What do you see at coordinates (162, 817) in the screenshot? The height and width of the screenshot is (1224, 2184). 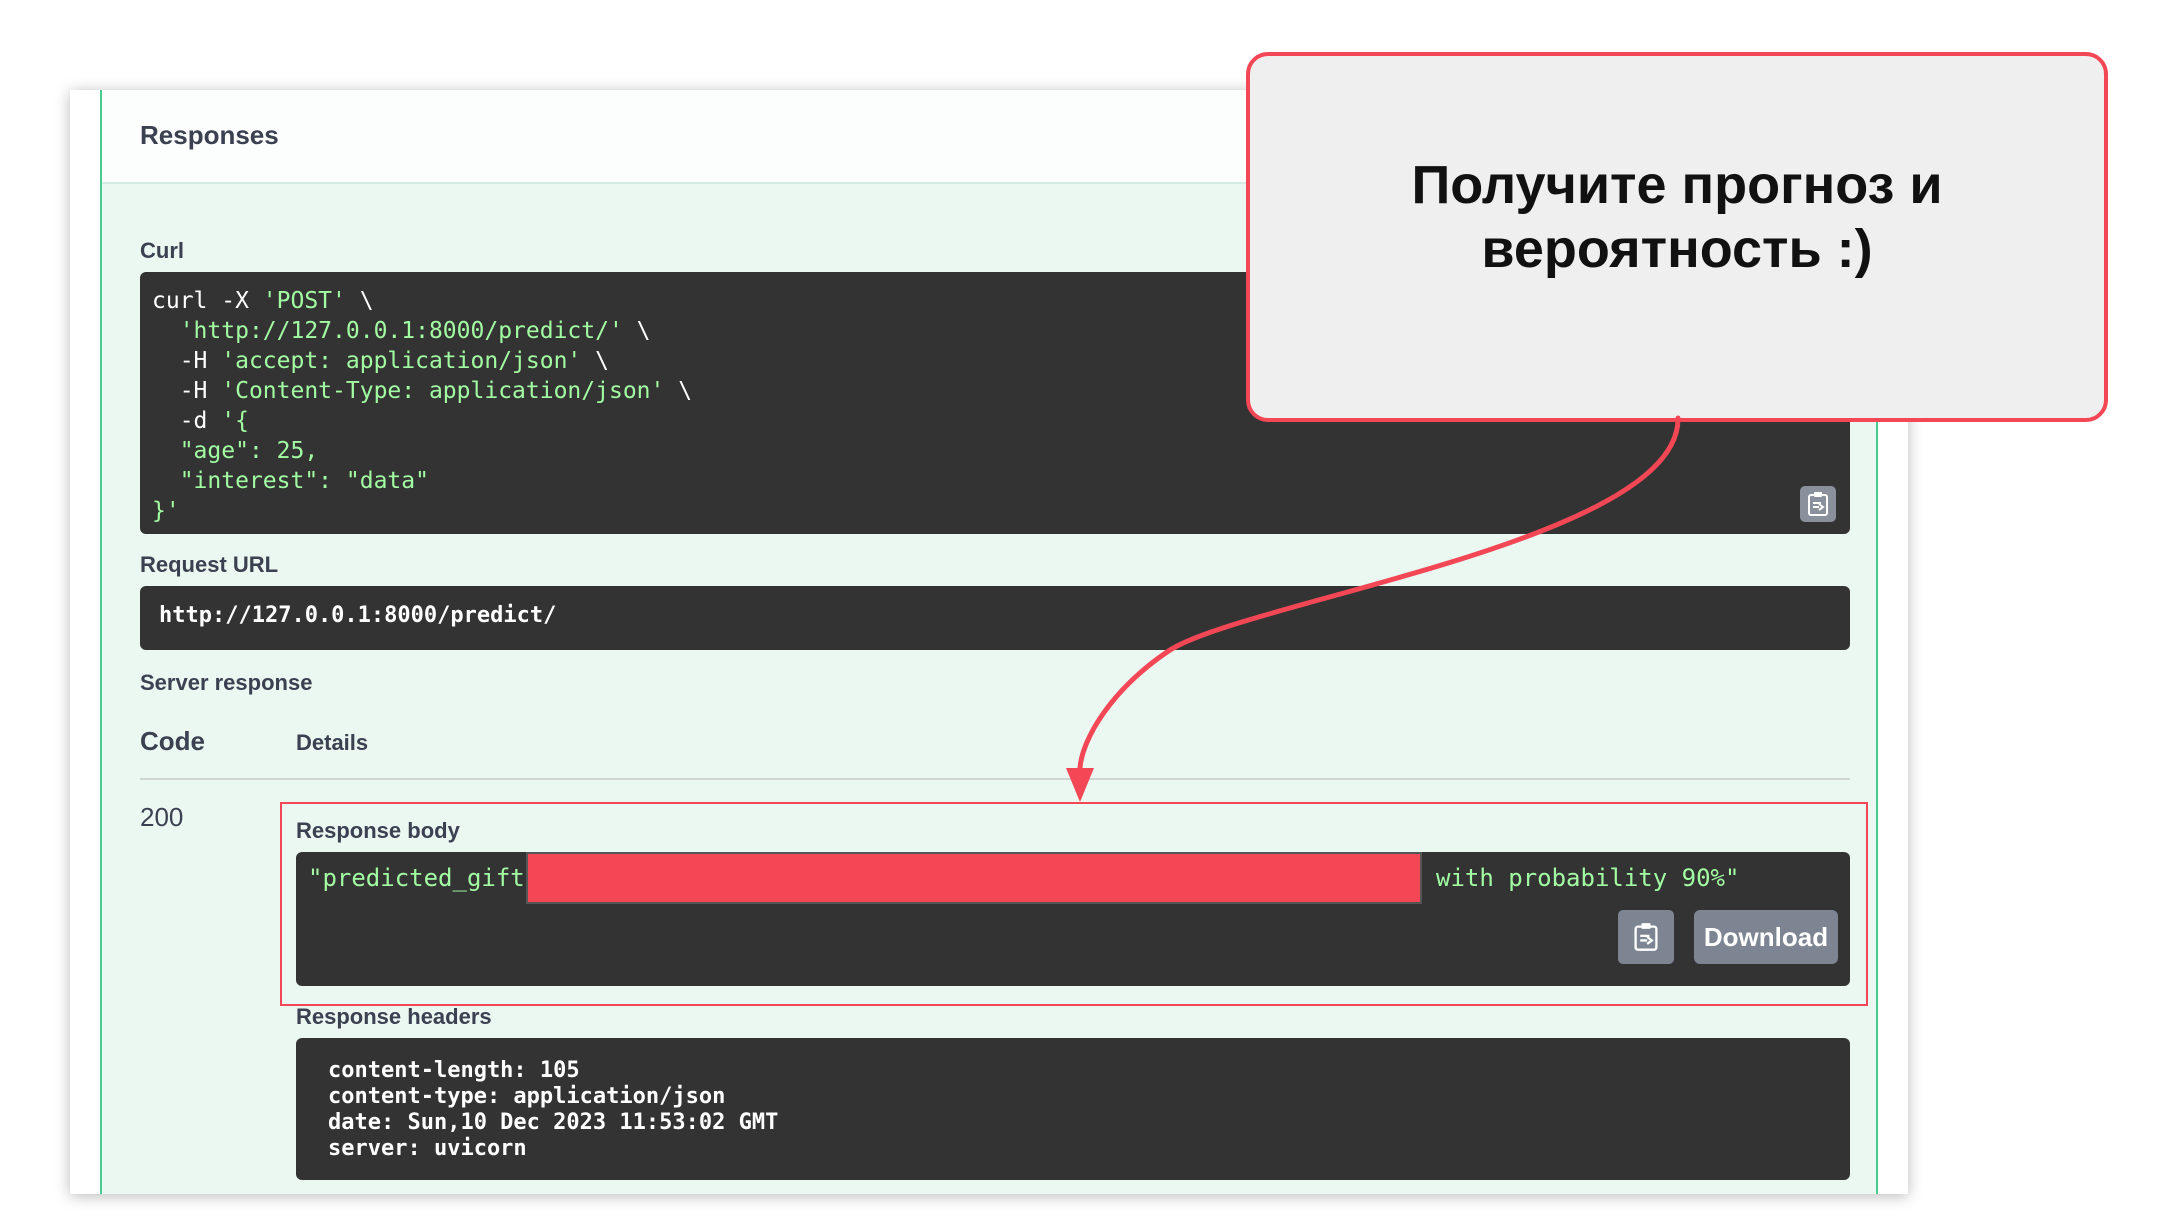 I see `response-code: 200` at bounding box center [162, 817].